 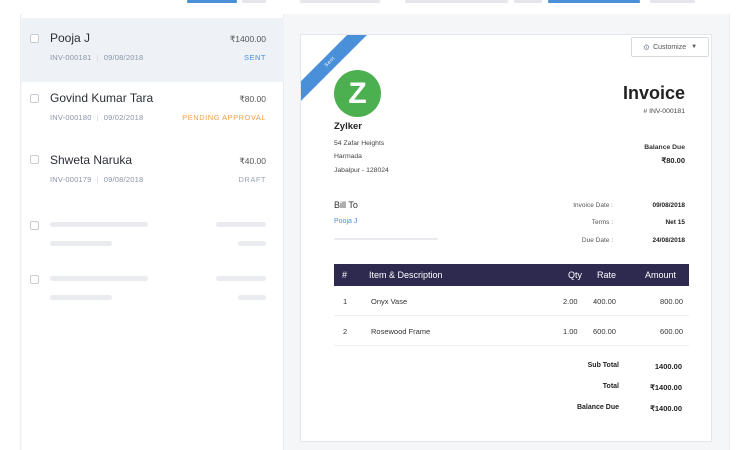 What do you see at coordinates (610, 386) in the screenshot?
I see `total-label: Total` at bounding box center [610, 386].